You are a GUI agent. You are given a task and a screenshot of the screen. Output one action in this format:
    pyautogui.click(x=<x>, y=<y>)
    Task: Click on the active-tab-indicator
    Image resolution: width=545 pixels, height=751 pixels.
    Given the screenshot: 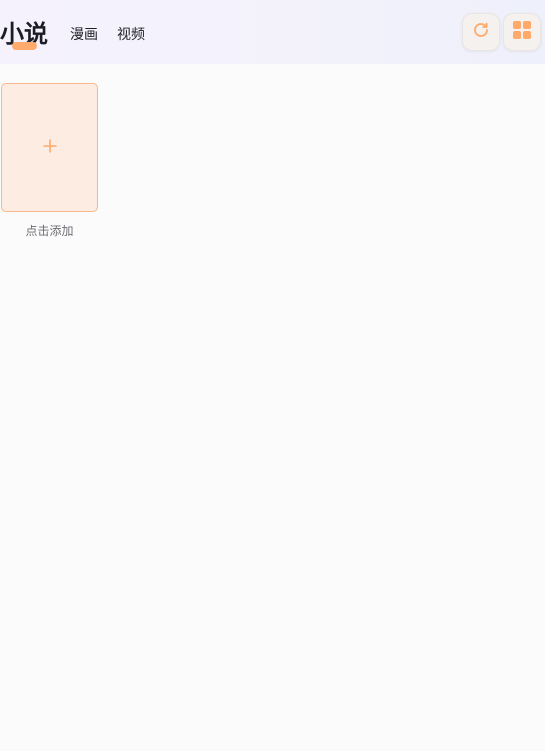 What is the action you would take?
    pyautogui.click(x=24, y=46)
    